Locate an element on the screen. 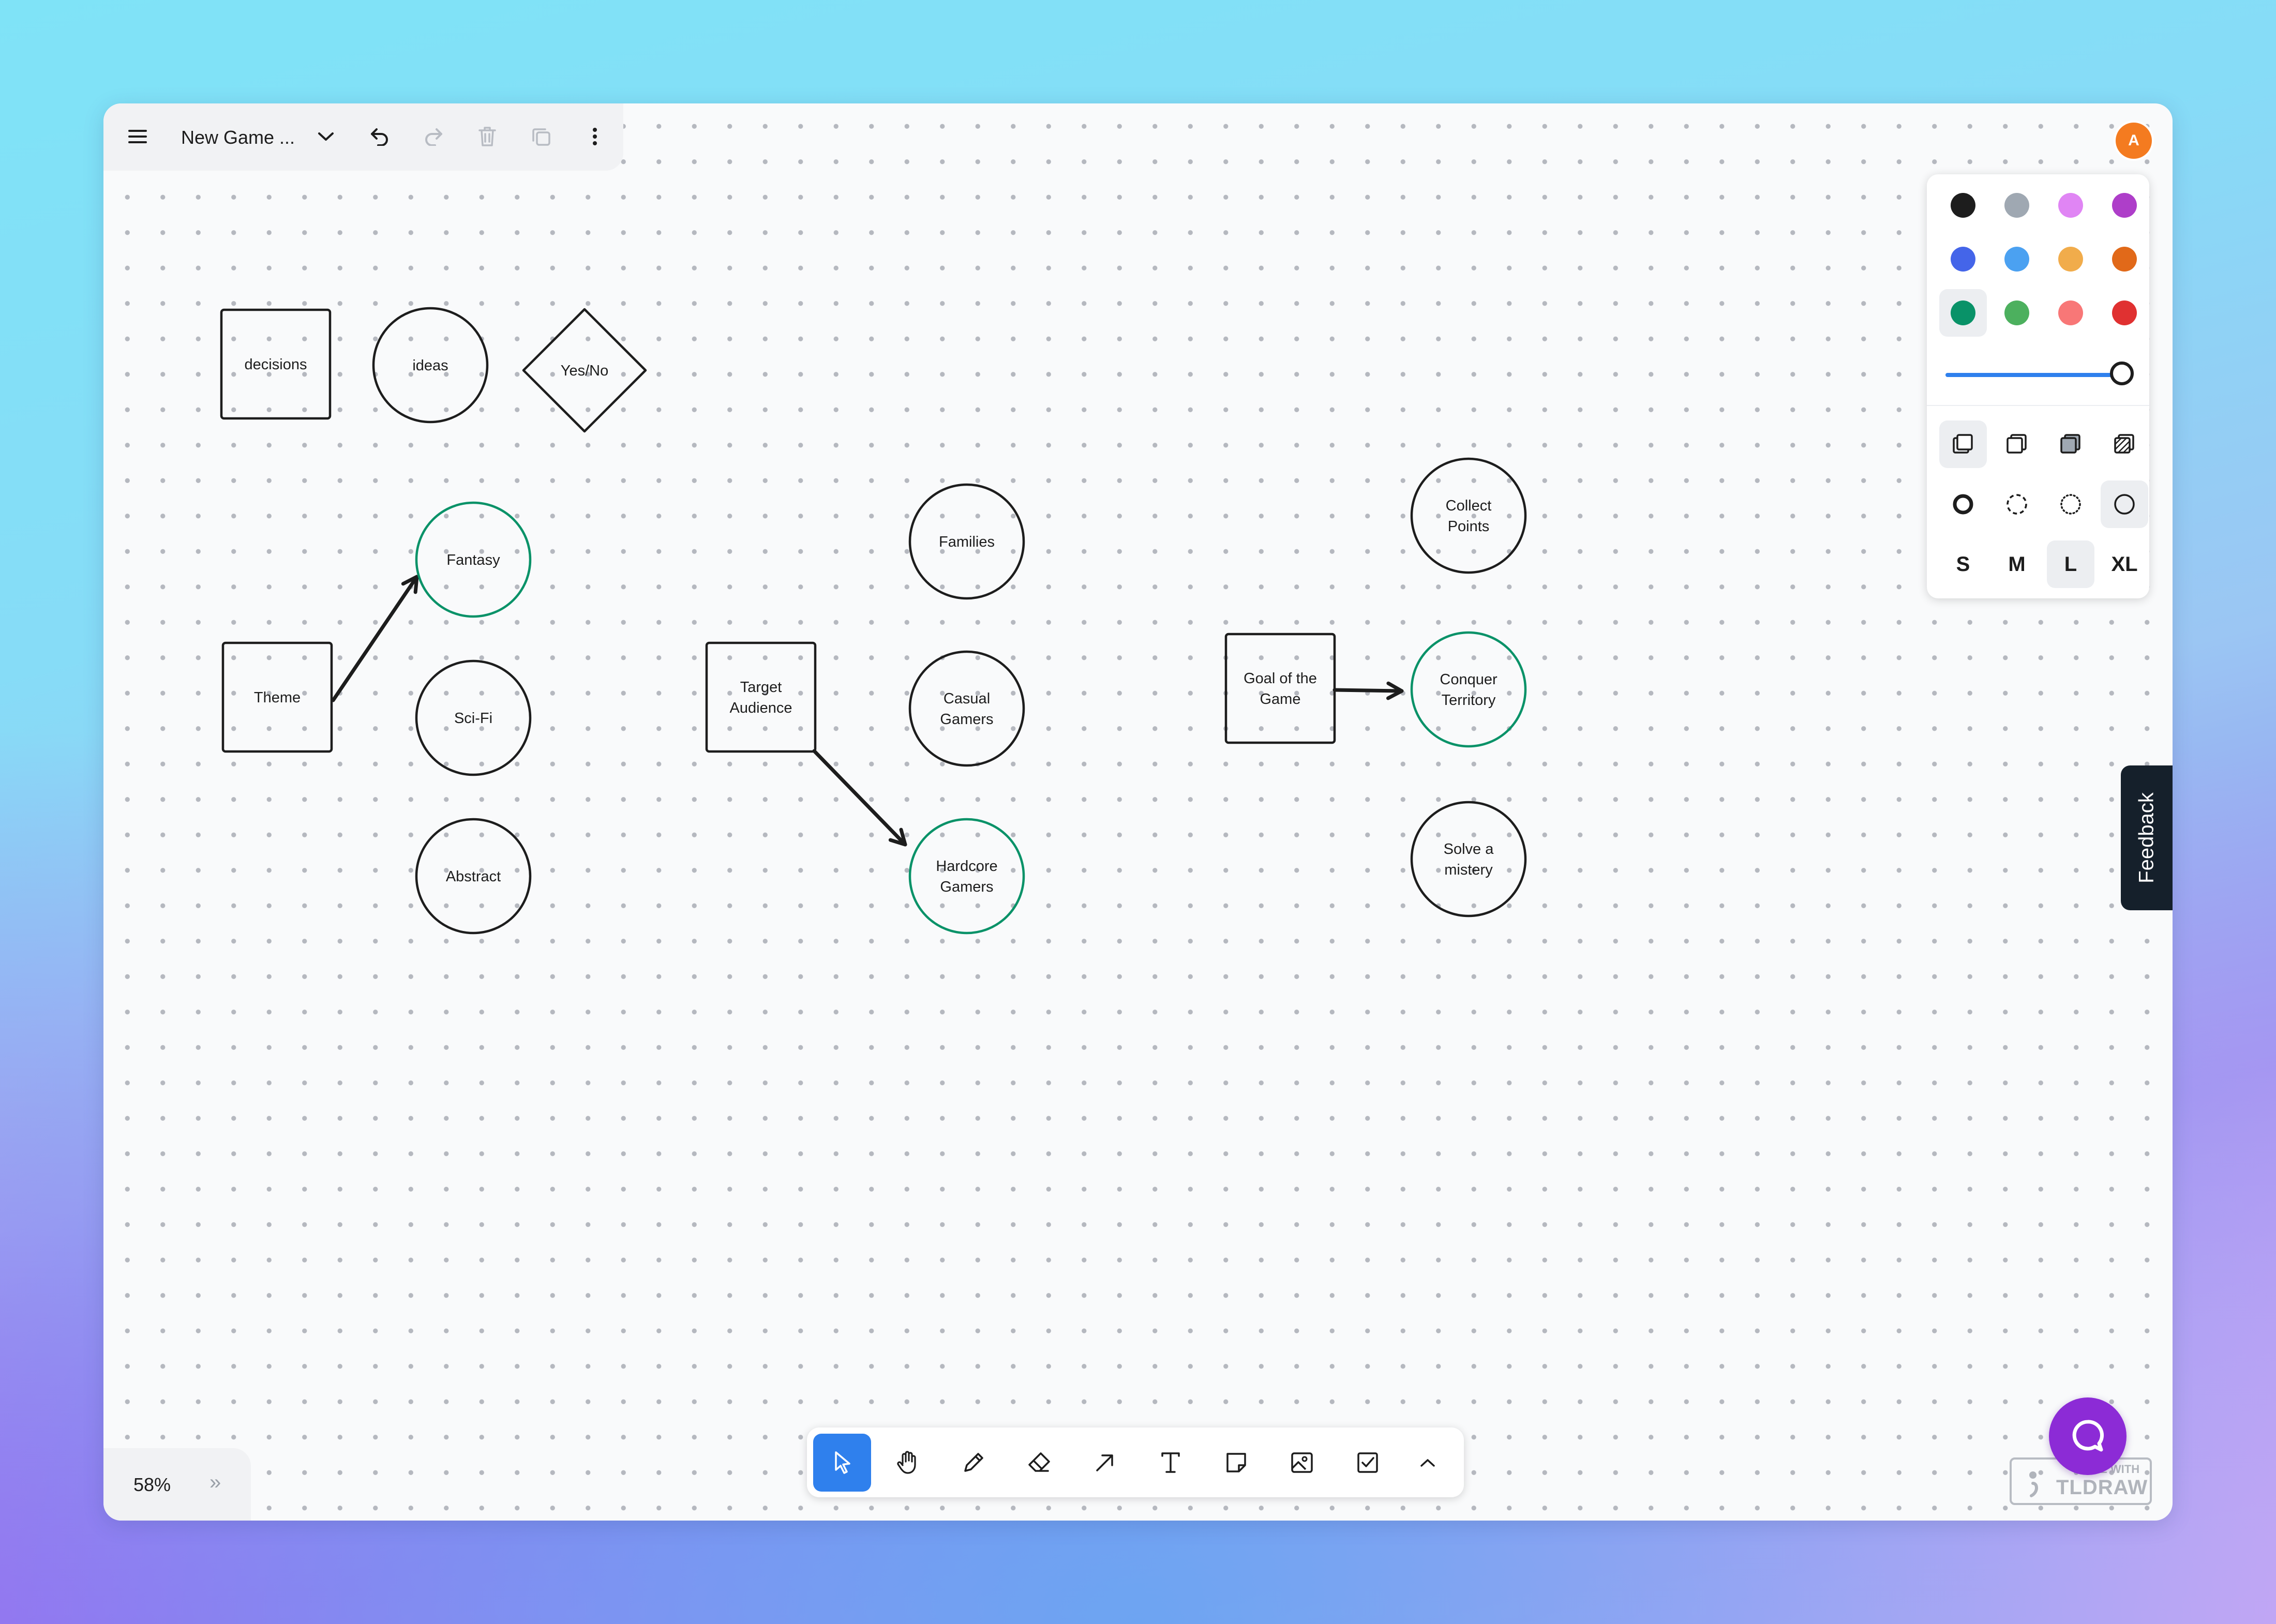  shape-label: Yes/No is located at coordinates (584, 371).